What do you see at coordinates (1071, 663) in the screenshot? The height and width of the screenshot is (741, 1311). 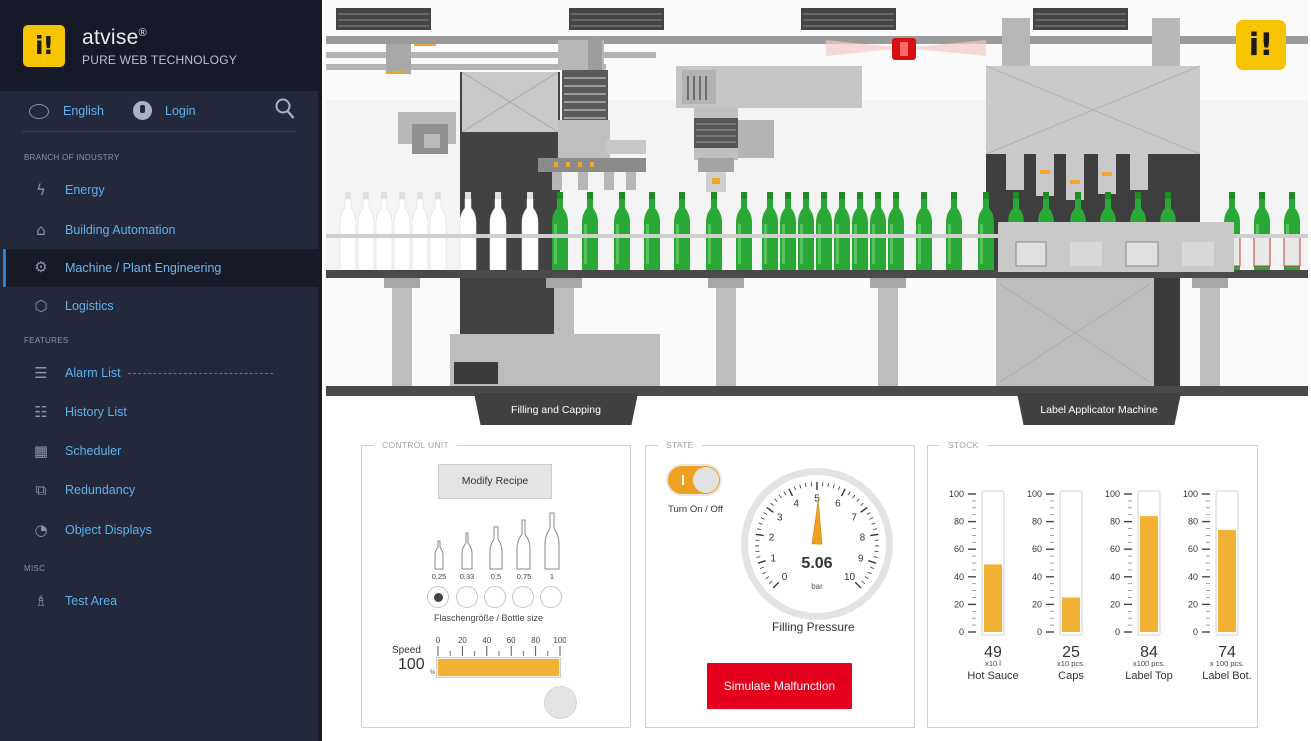 I see `stock-unit: x10 pcs.` at bounding box center [1071, 663].